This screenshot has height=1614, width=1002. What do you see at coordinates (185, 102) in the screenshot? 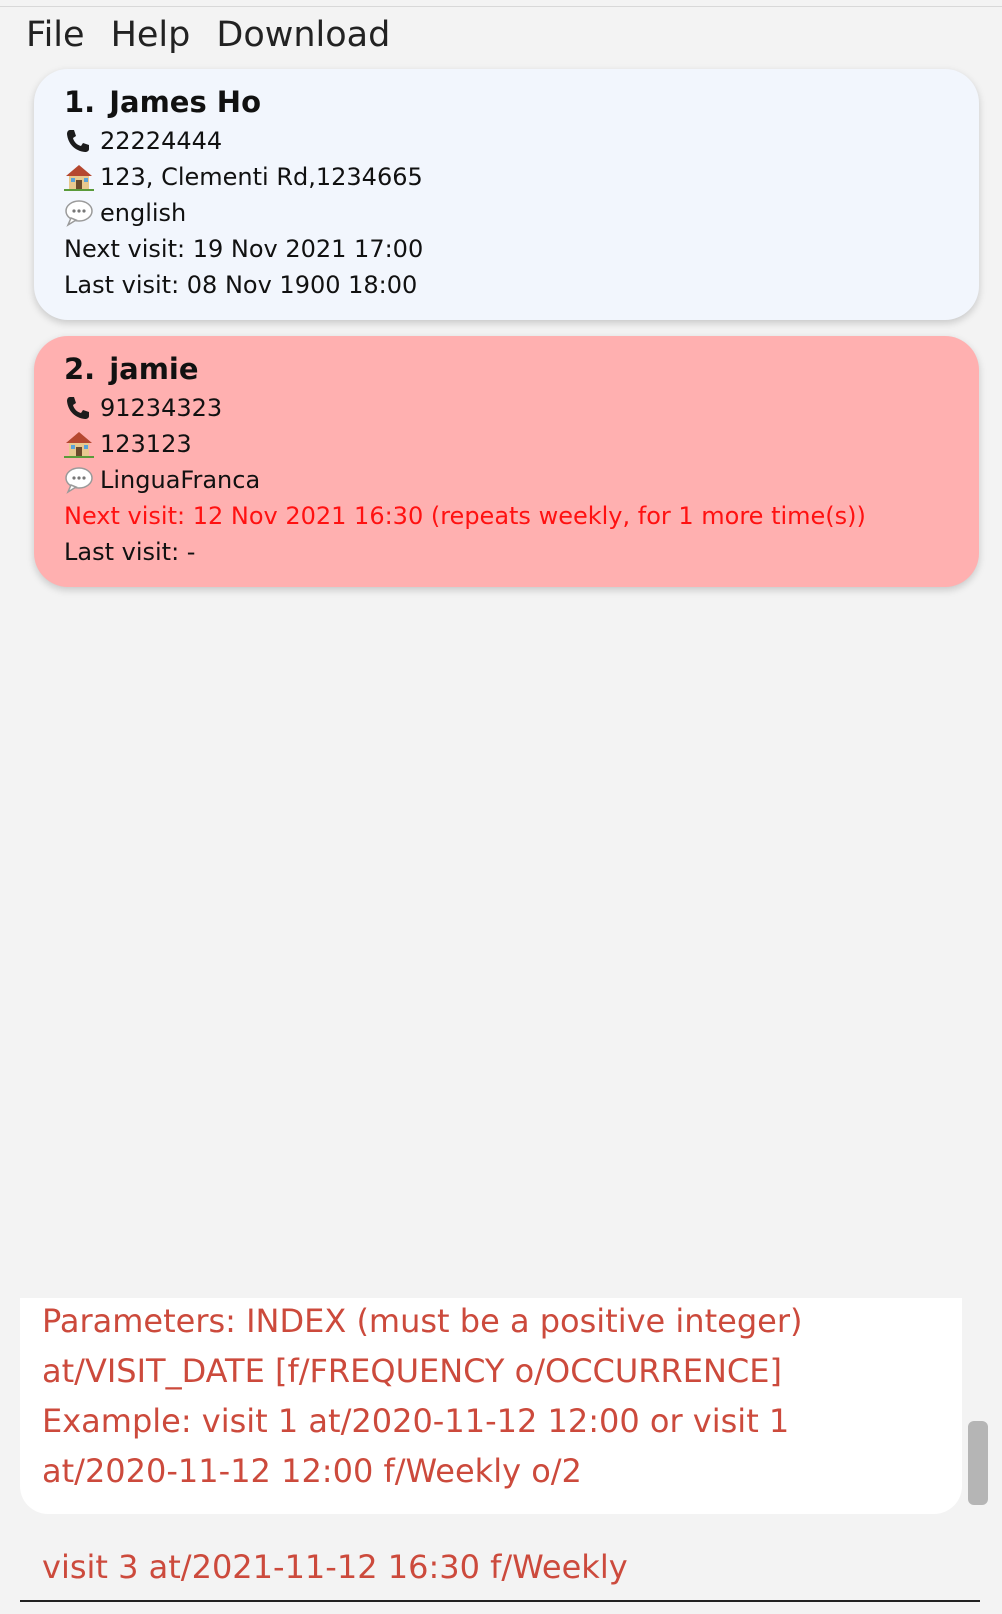
I see `person-name: James Ho` at bounding box center [185, 102].